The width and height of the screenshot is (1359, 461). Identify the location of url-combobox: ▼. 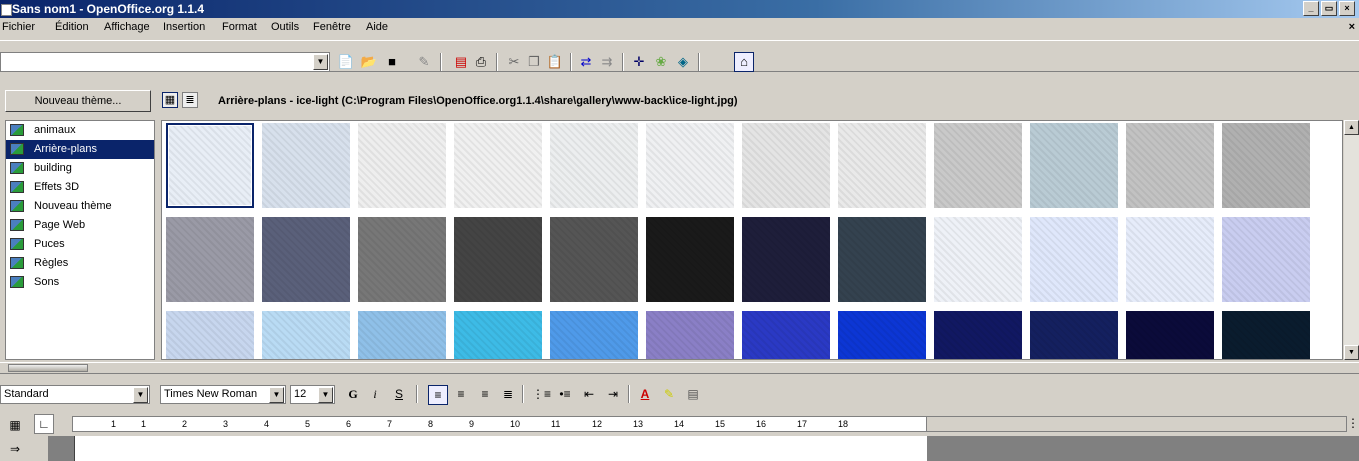
(165, 62).